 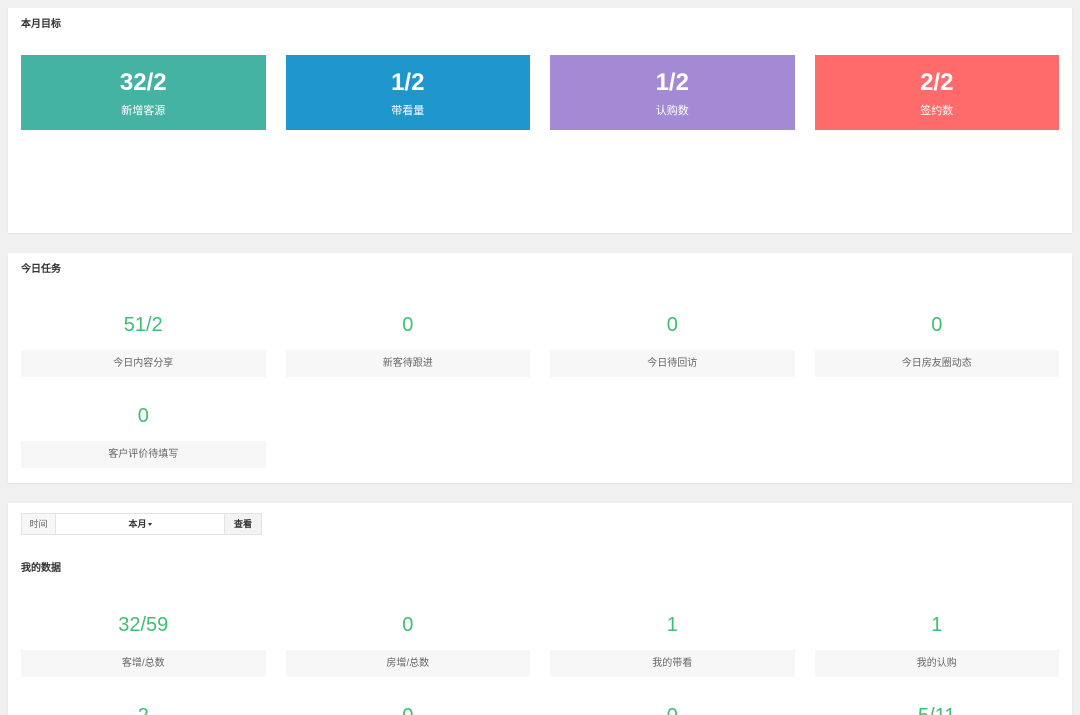 What do you see at coordinates (149, 525) in the screenshot?
I see `caret-down-icon` at bounding box center [149, 525].